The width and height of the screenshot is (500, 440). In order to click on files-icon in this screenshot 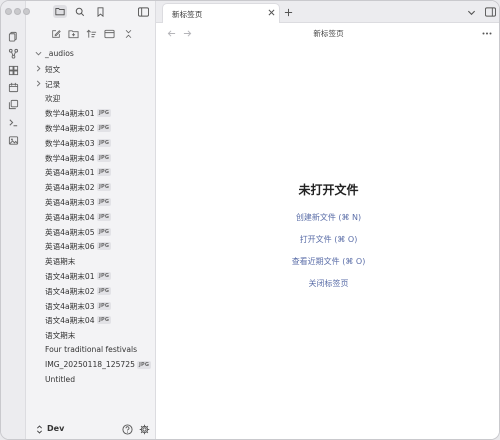, I will do `click(60, 11)`.